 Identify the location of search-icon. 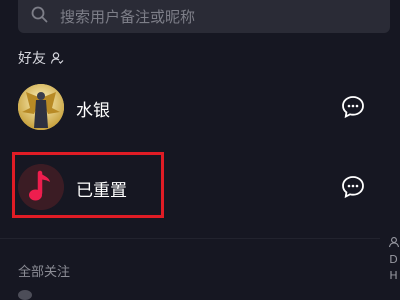
(39, 14).